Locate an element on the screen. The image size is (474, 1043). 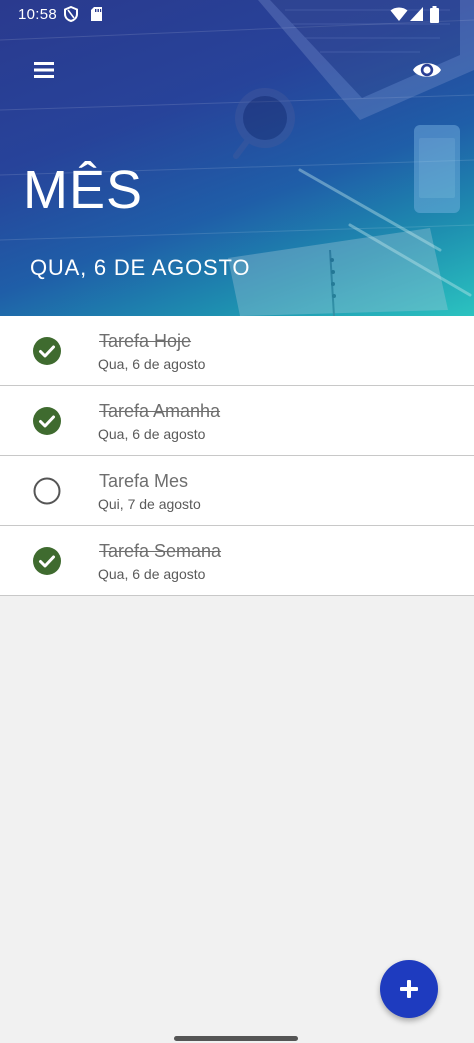
page-title: MÊS is located at coordinates (83, 190).